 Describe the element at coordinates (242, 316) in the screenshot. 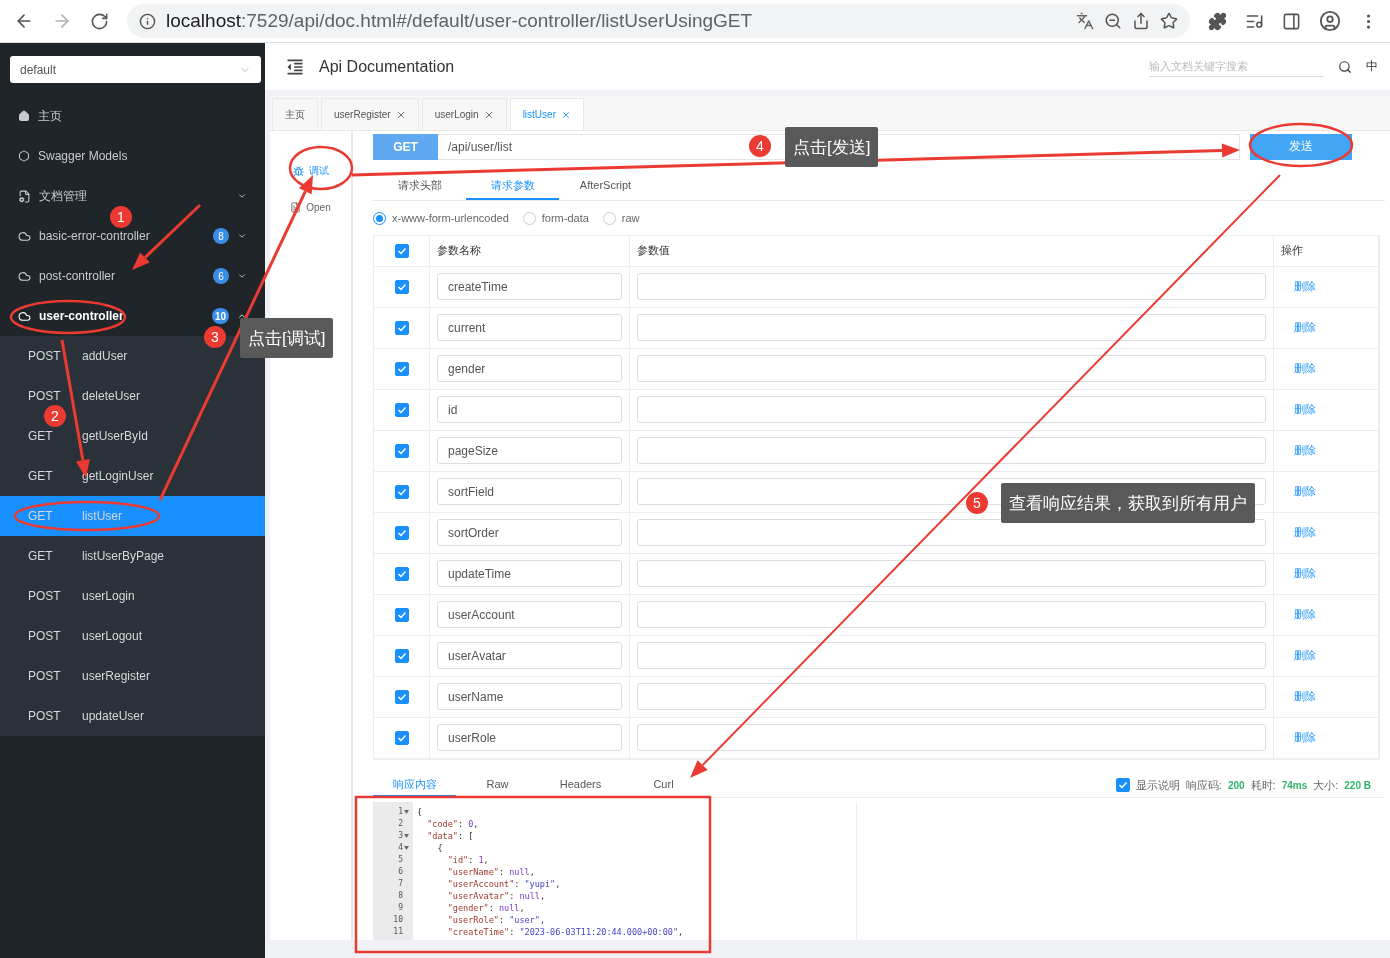

I see `chevron-up-icon` at that location.